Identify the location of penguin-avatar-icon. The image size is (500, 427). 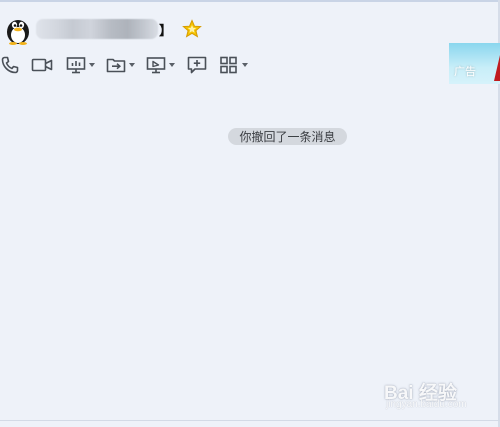
(18, 32).